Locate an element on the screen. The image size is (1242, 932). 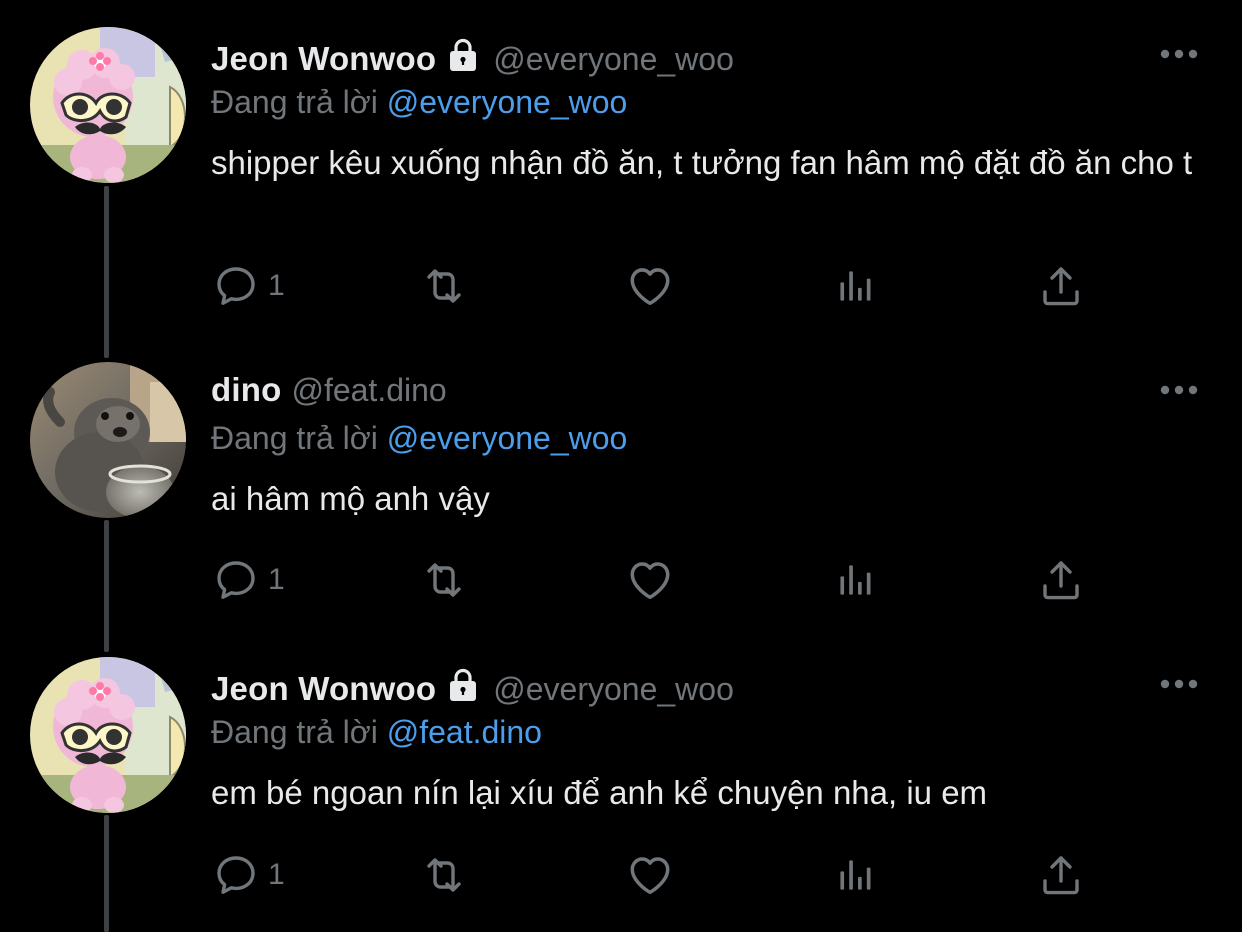
retweet-icon is located at coordinates (444, 875).